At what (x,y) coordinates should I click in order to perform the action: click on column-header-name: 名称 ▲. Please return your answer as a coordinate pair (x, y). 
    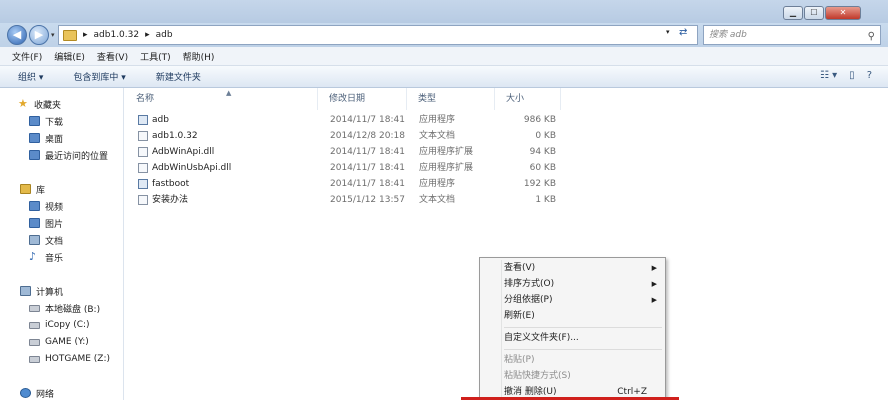
    Looking at the image, I should click on (221, 99).